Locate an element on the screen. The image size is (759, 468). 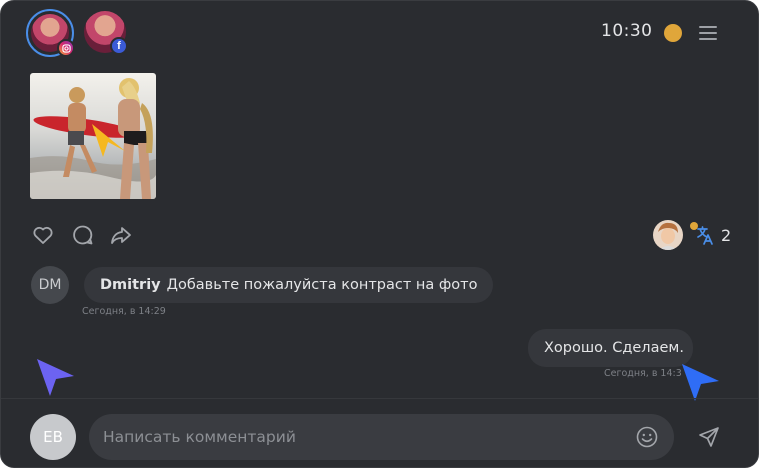
facebook-icon: f is located at coordinates (119, 46).